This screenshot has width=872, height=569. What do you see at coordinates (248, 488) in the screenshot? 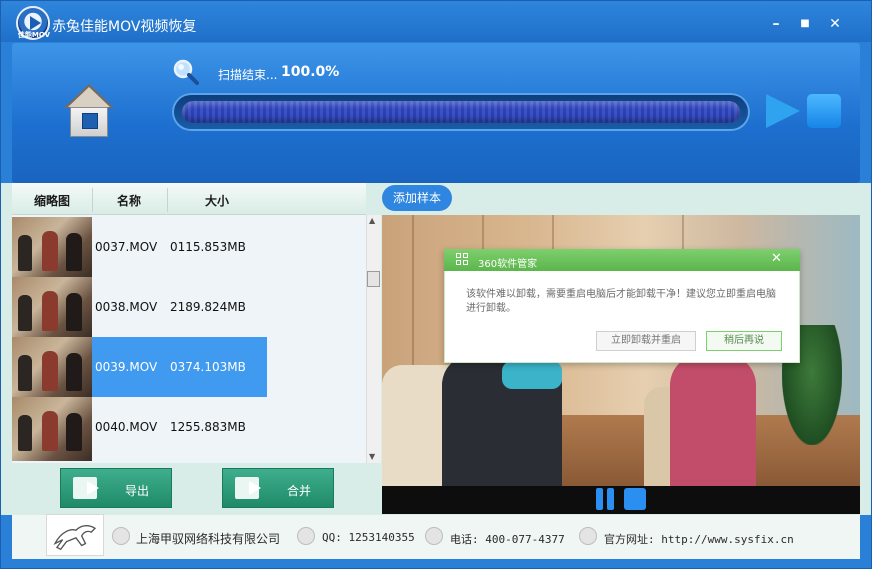
I see `merge-icon` at bounding box center [248, 488].